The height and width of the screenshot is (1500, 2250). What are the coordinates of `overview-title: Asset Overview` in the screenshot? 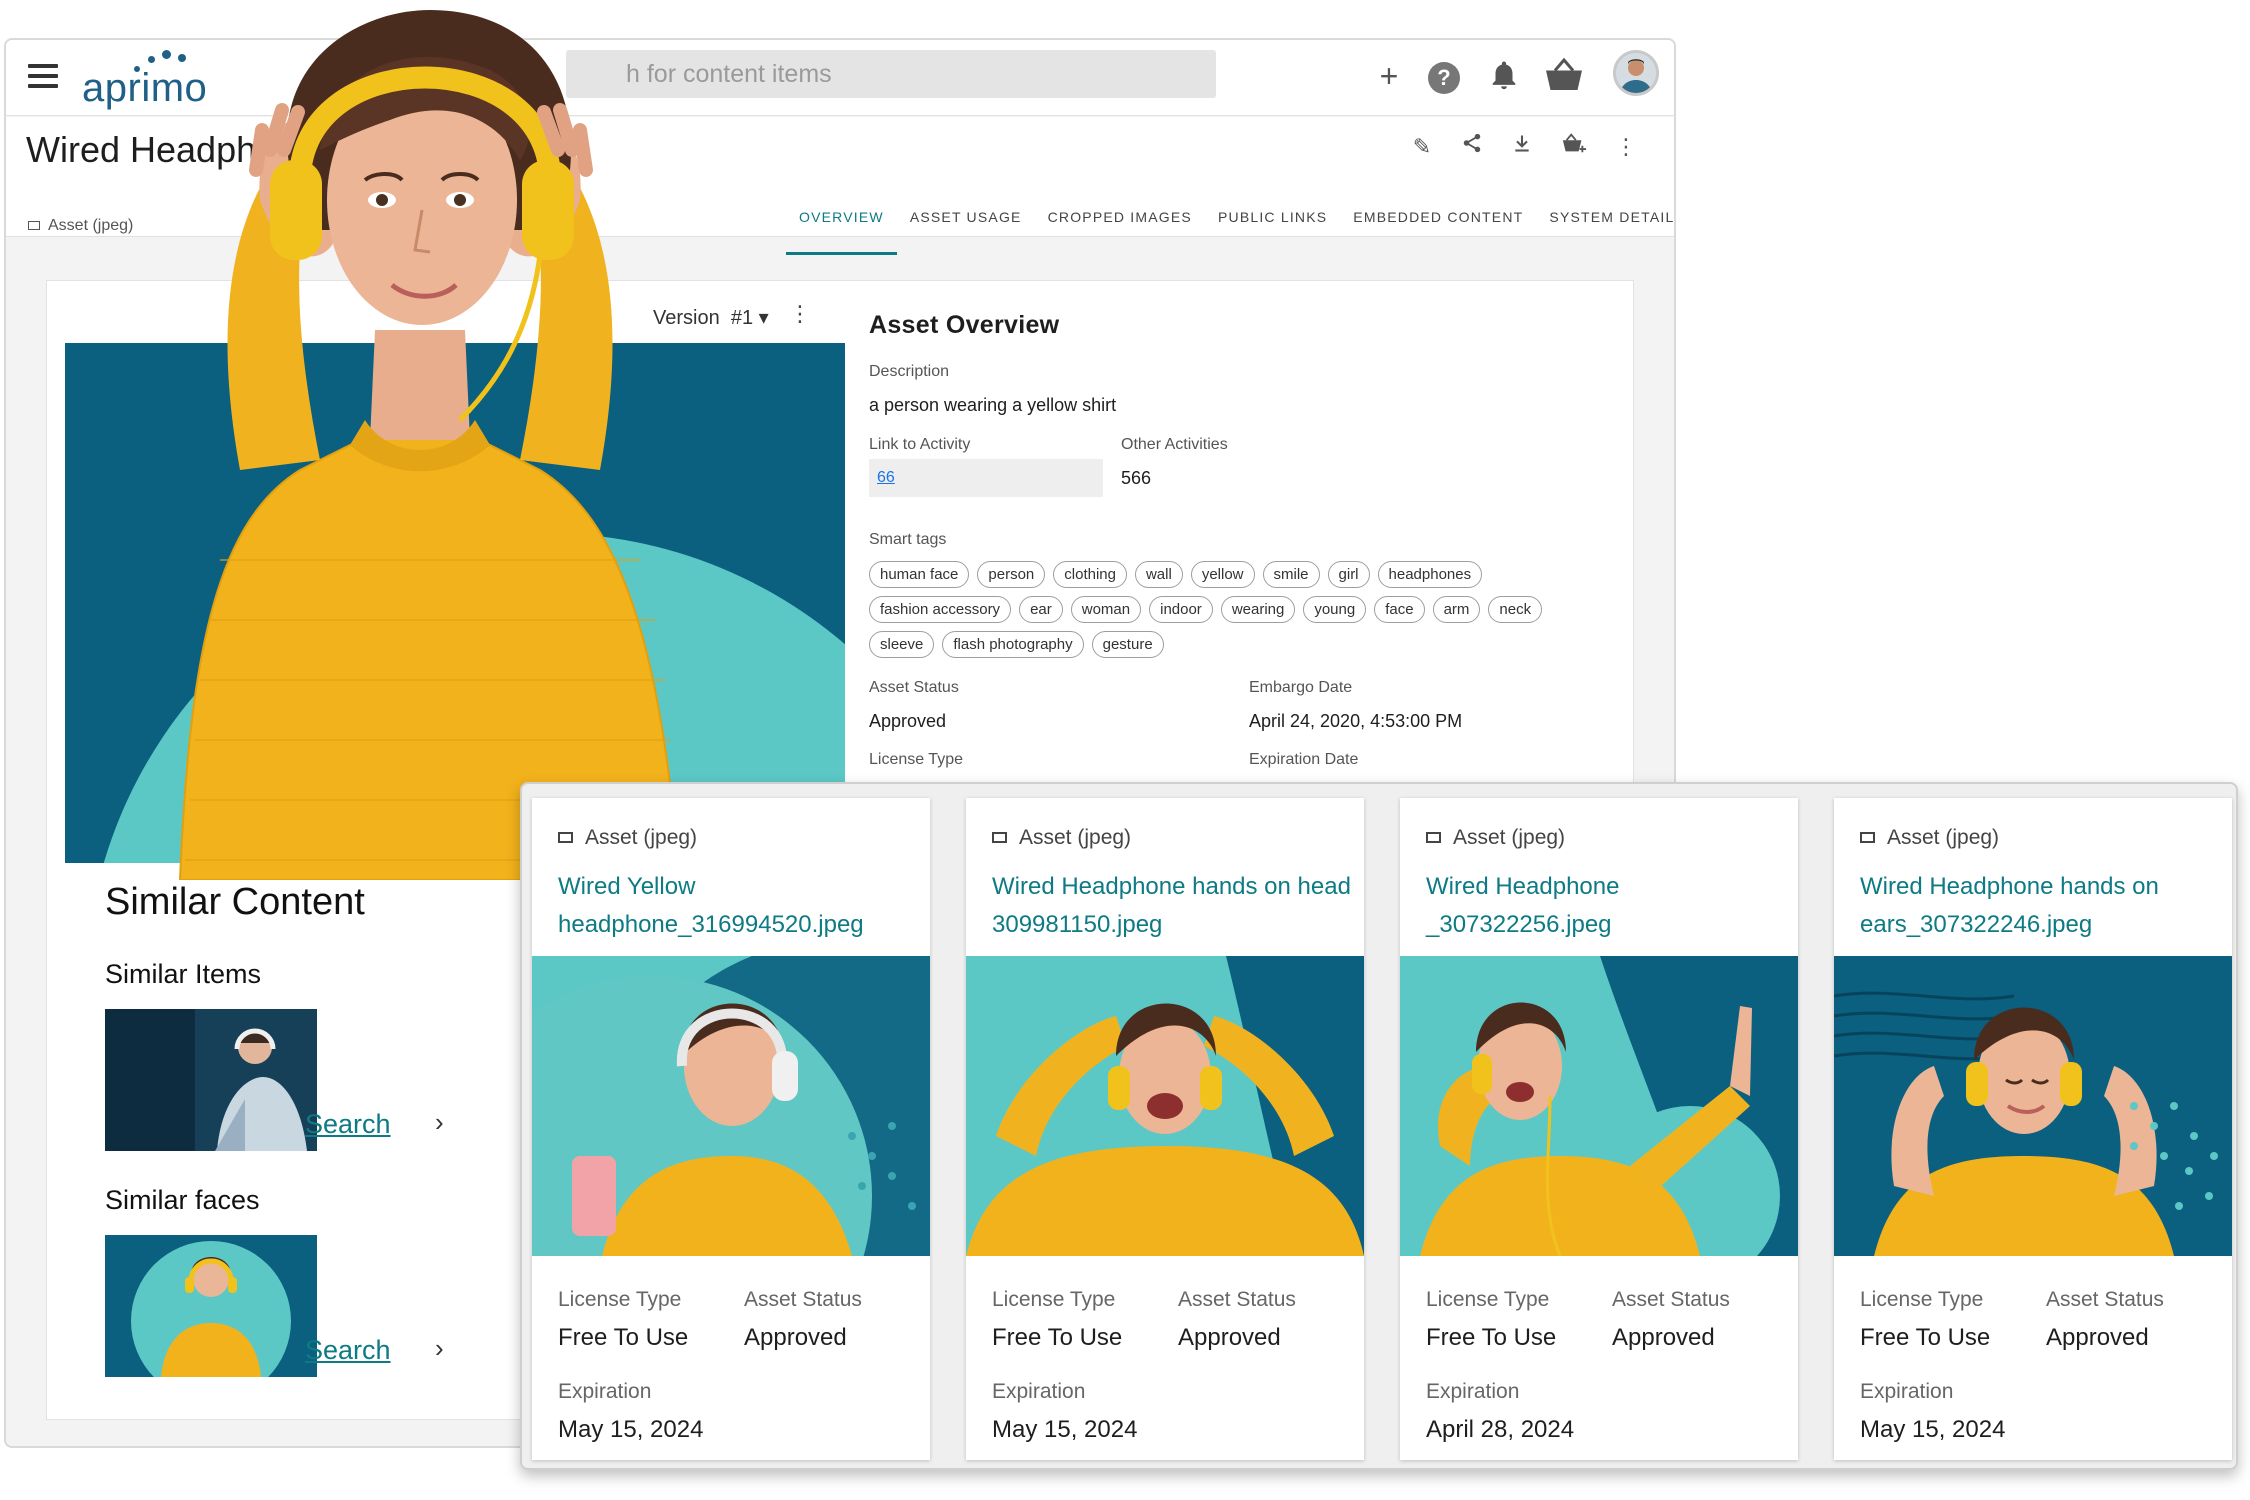 It's located at (964, 325).